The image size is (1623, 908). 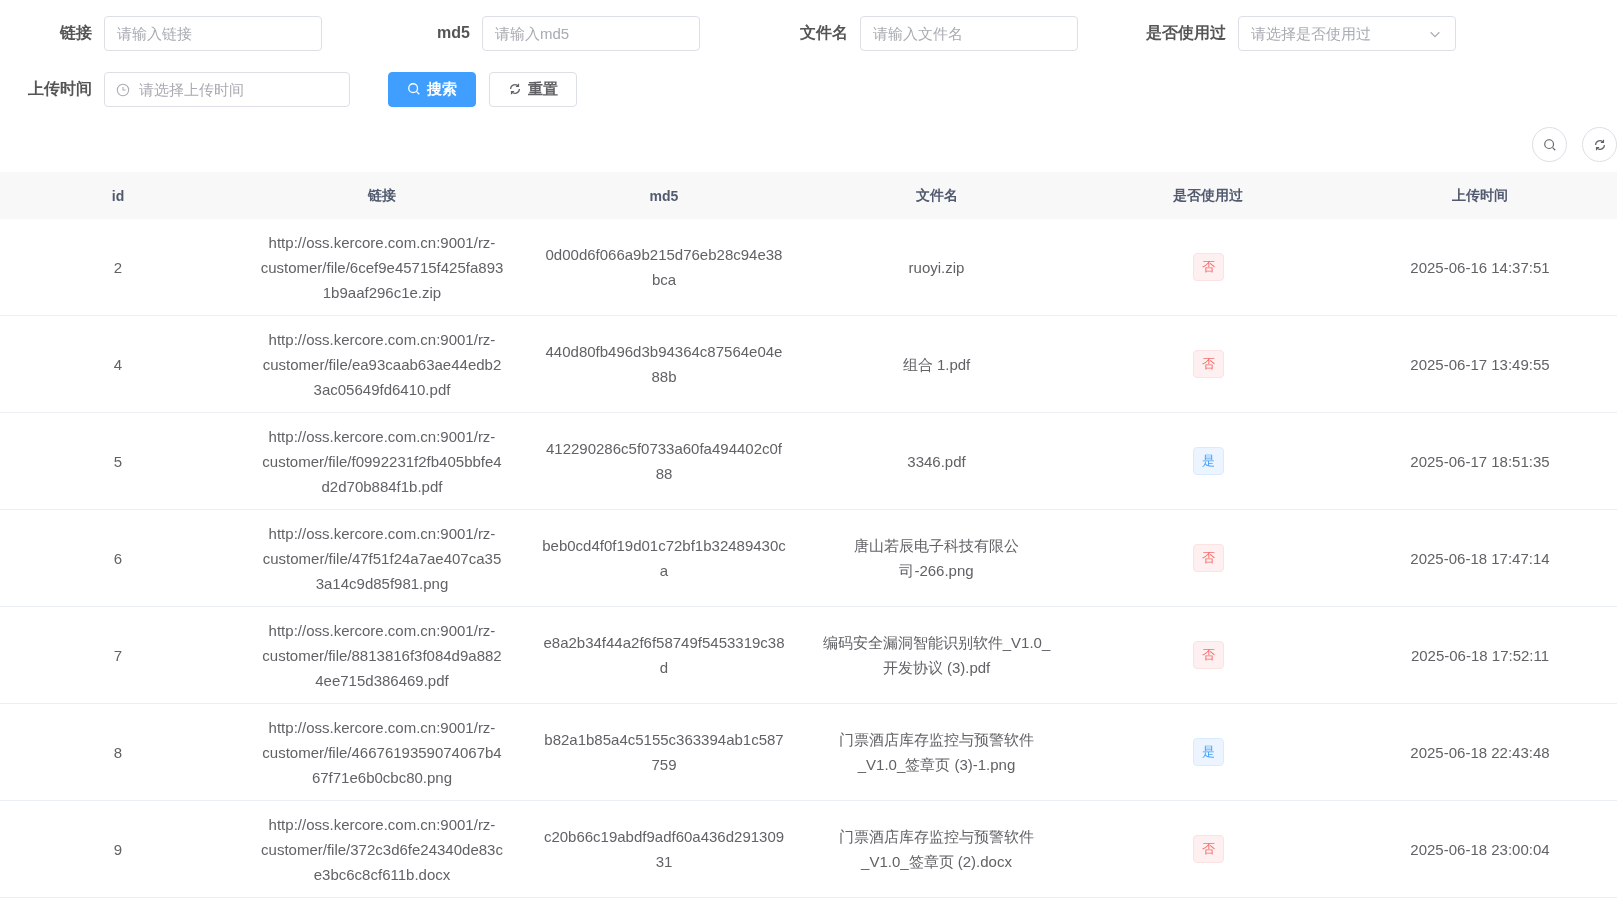 What do you see at coordinates (382, 364) in the screenshot?
I see `table-cell: http://oss.kercore.com.cn:9001/rz-customer/file/ea93caab63ae44edb23ac05649fd6410.pdf` at bounding box center [382, 364].